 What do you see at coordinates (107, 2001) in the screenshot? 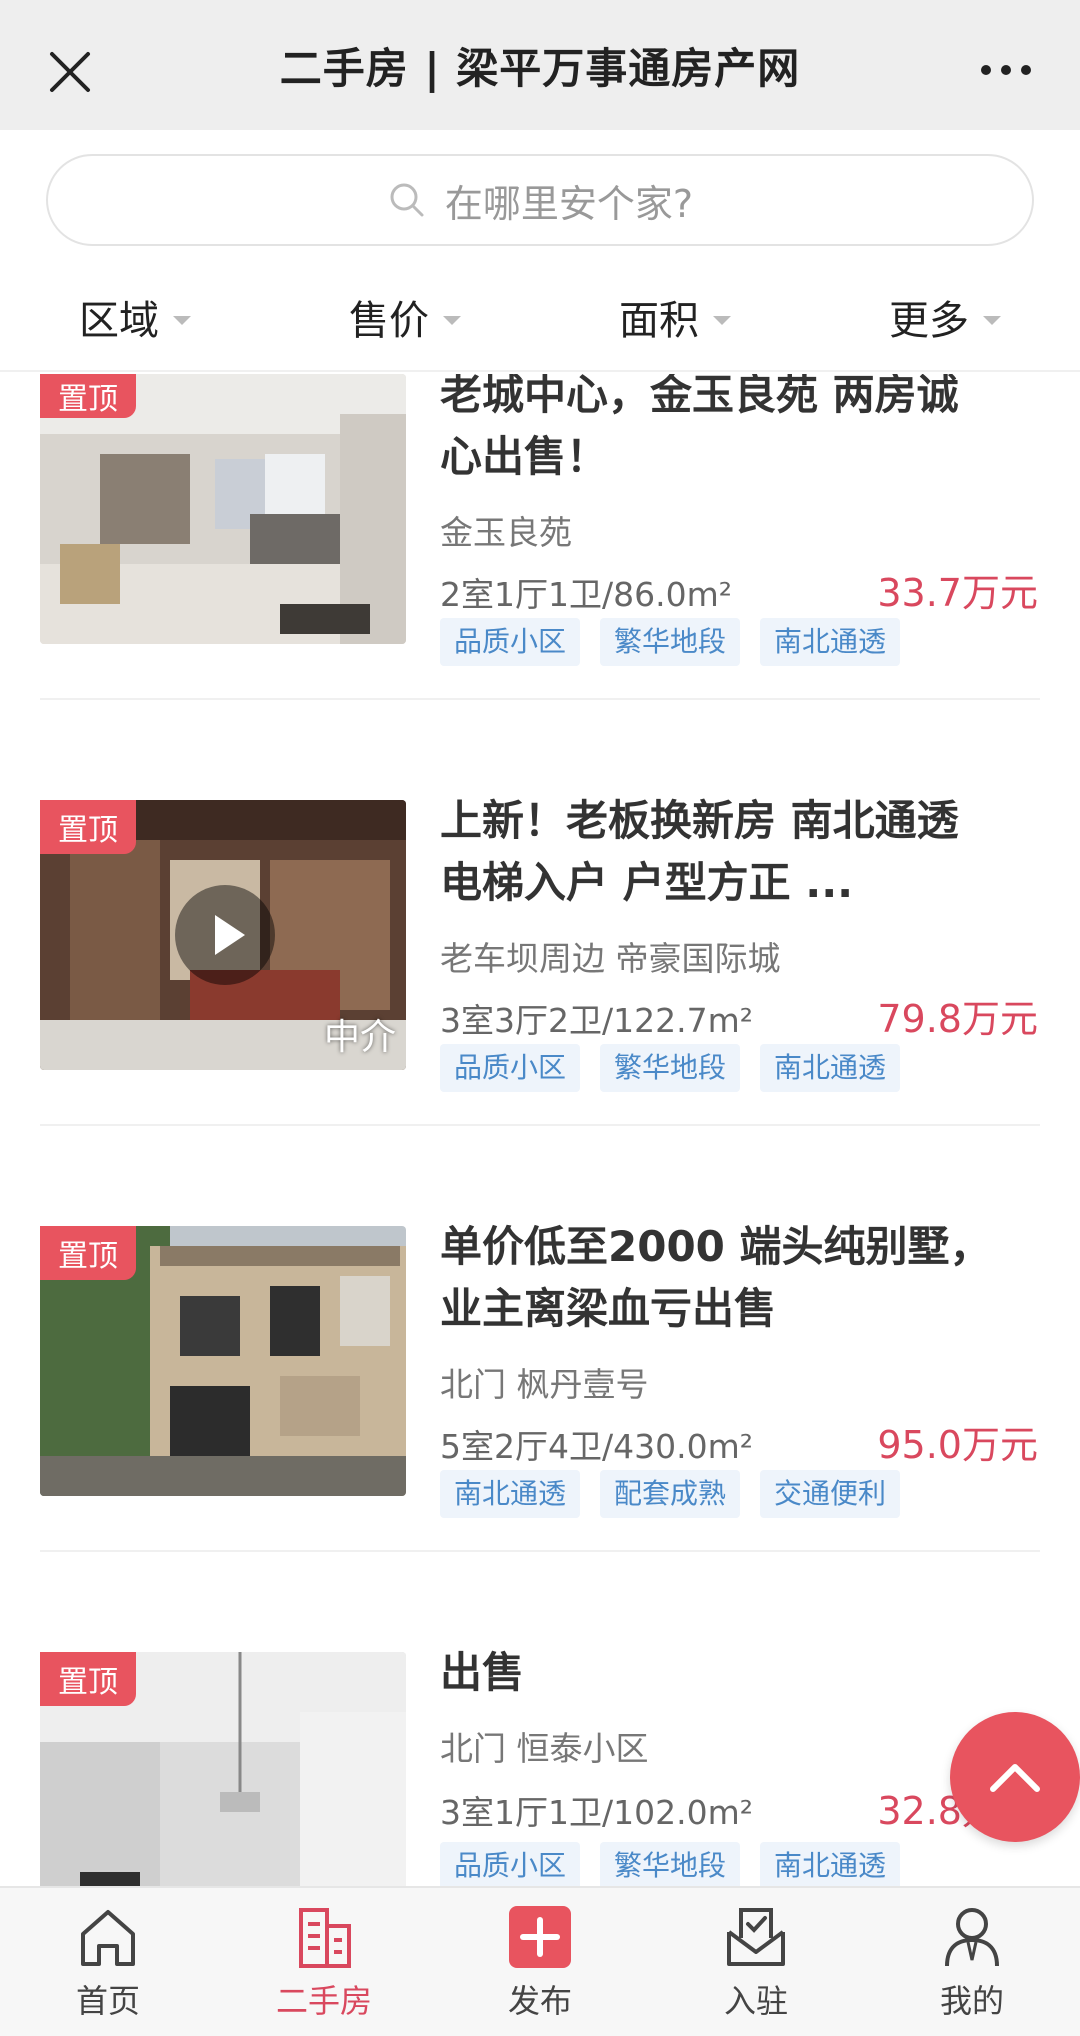
I see `nav-label: 首页` at bounding box center [107, 2001].